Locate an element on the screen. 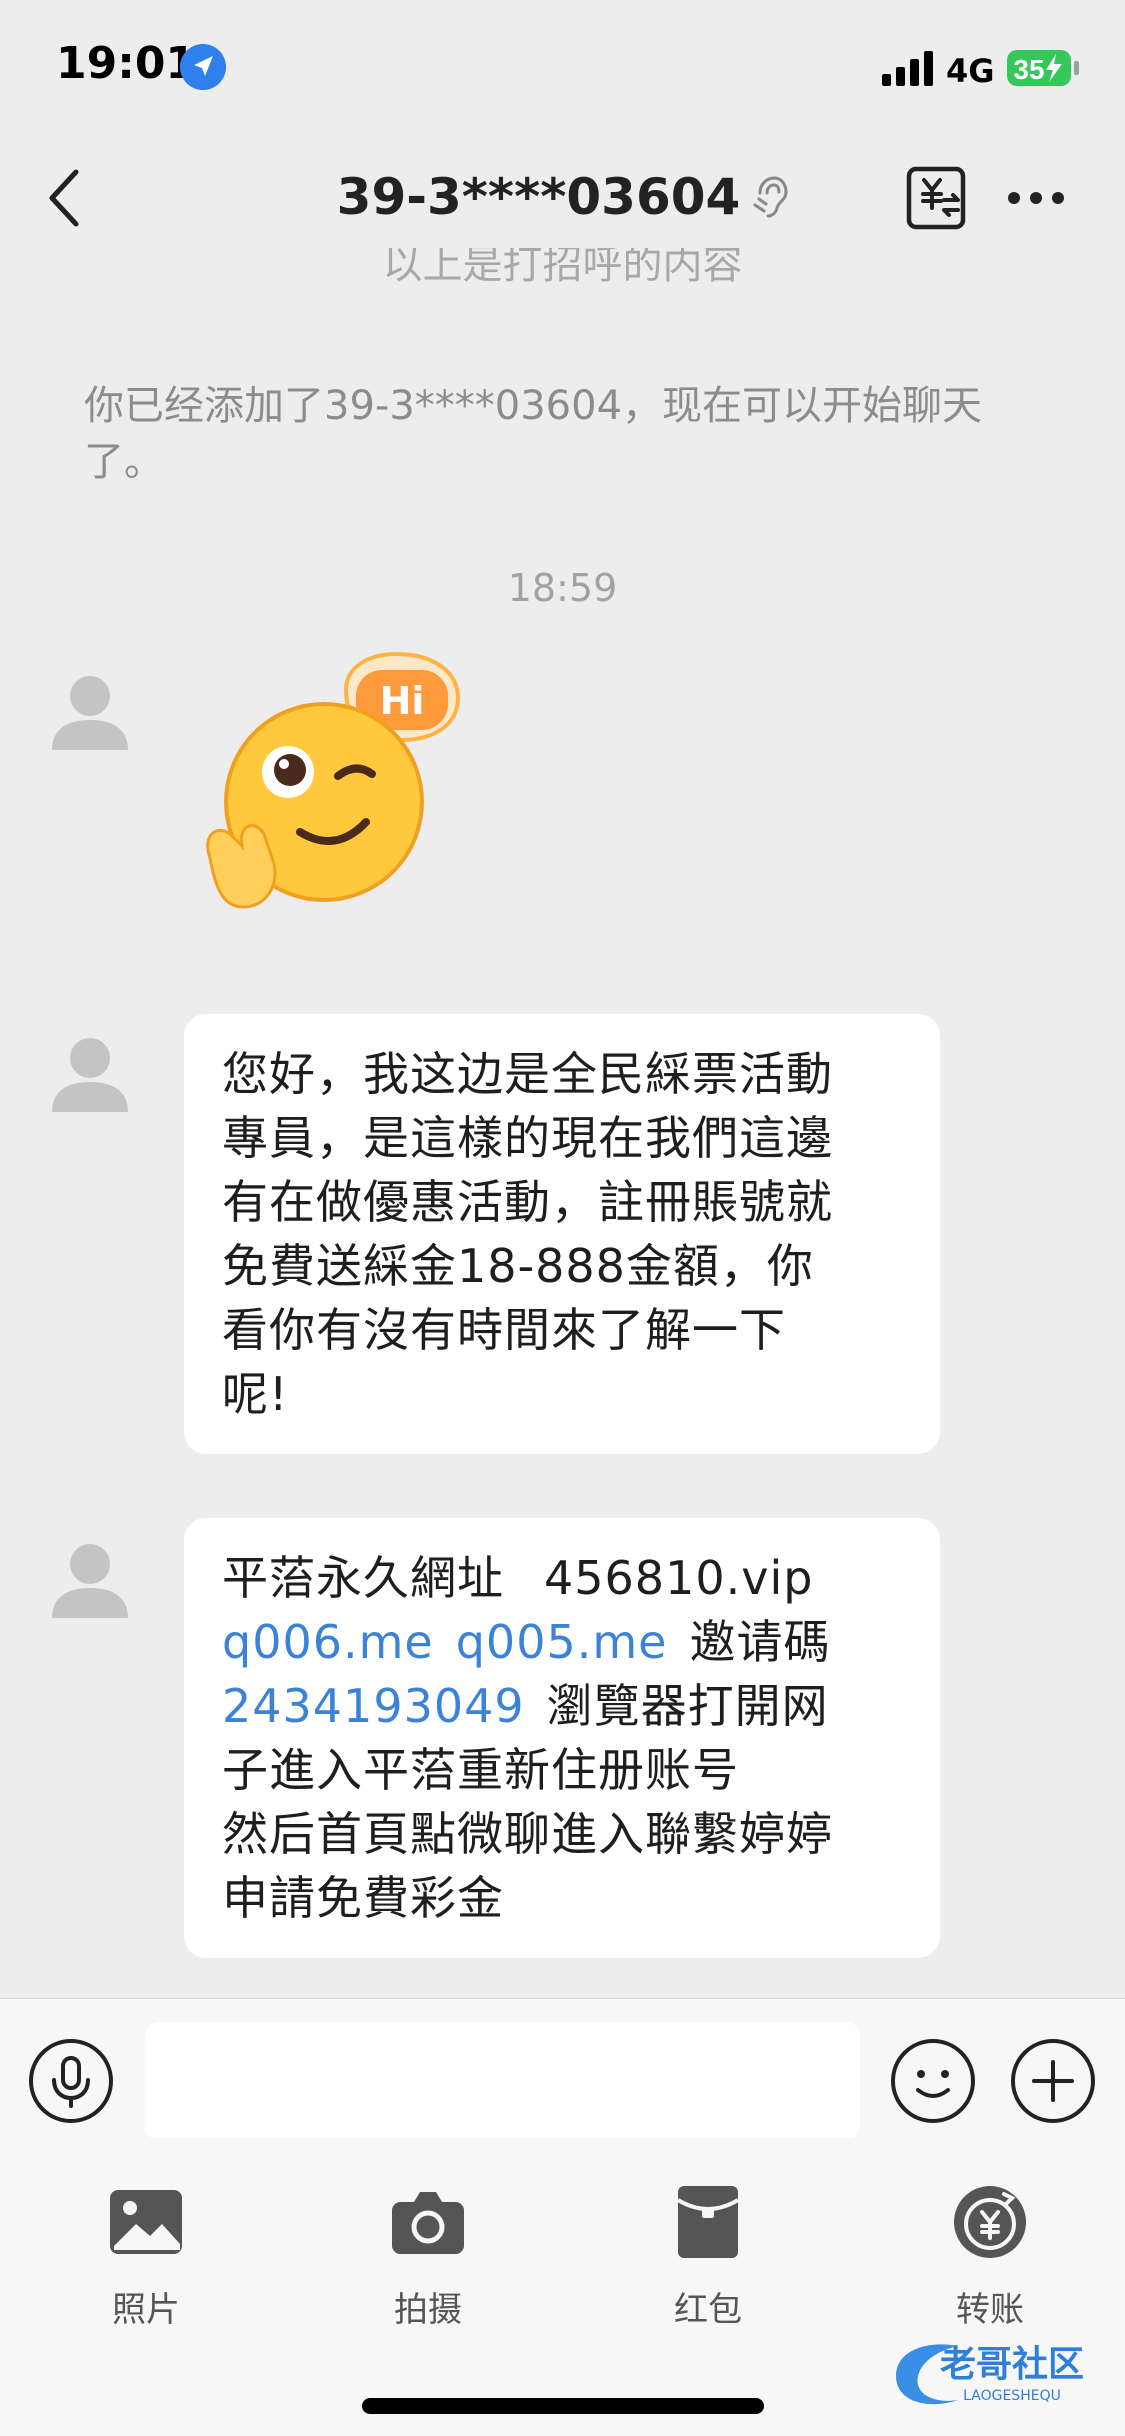 The width and height of the screenshot is (1125, 2436). transfer-label: 转账 is located at coordinates (990, 2310).